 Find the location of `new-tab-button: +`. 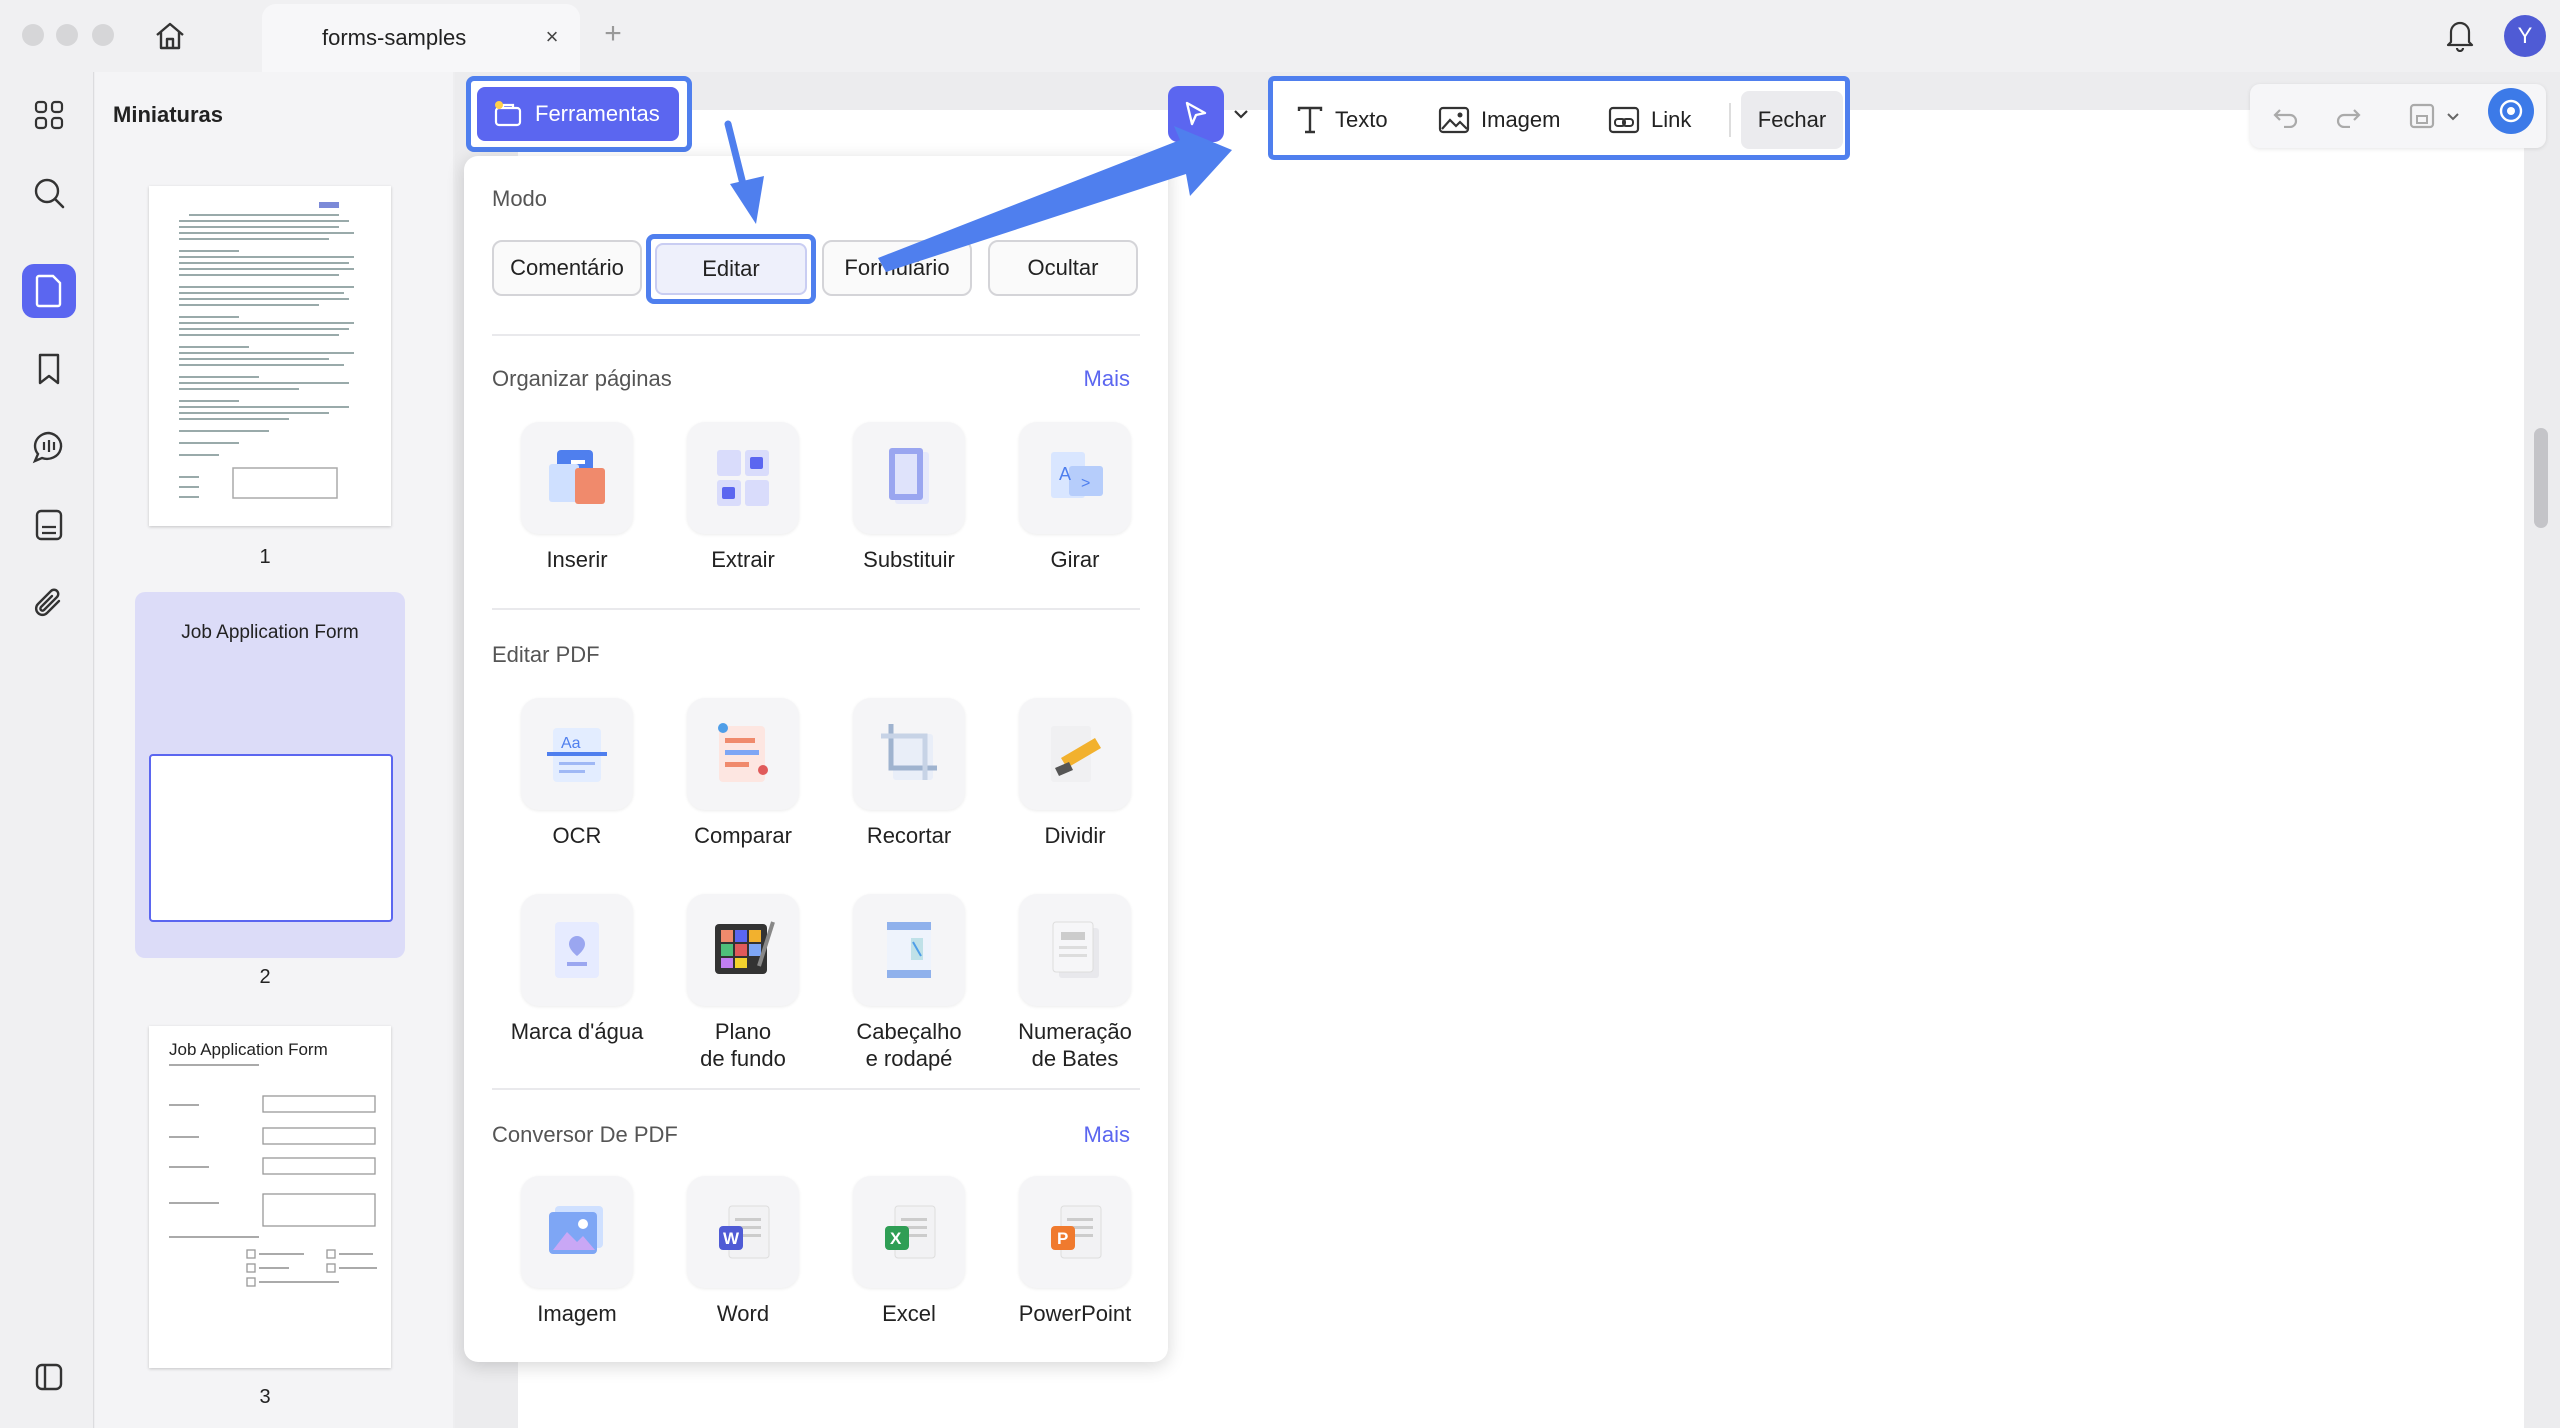

new-tab-button: + is located at coordinates (613, 34).